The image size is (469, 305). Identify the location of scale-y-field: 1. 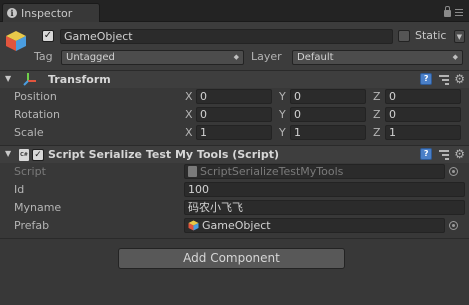
(328, 132).